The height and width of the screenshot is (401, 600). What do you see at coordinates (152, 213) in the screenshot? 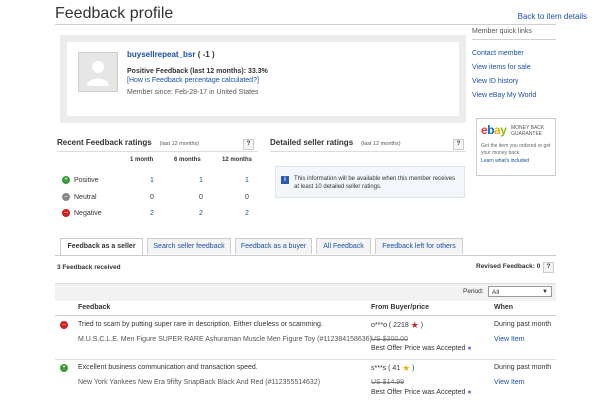
I see `negative-1m: 2` at bounding box center [152, 213].